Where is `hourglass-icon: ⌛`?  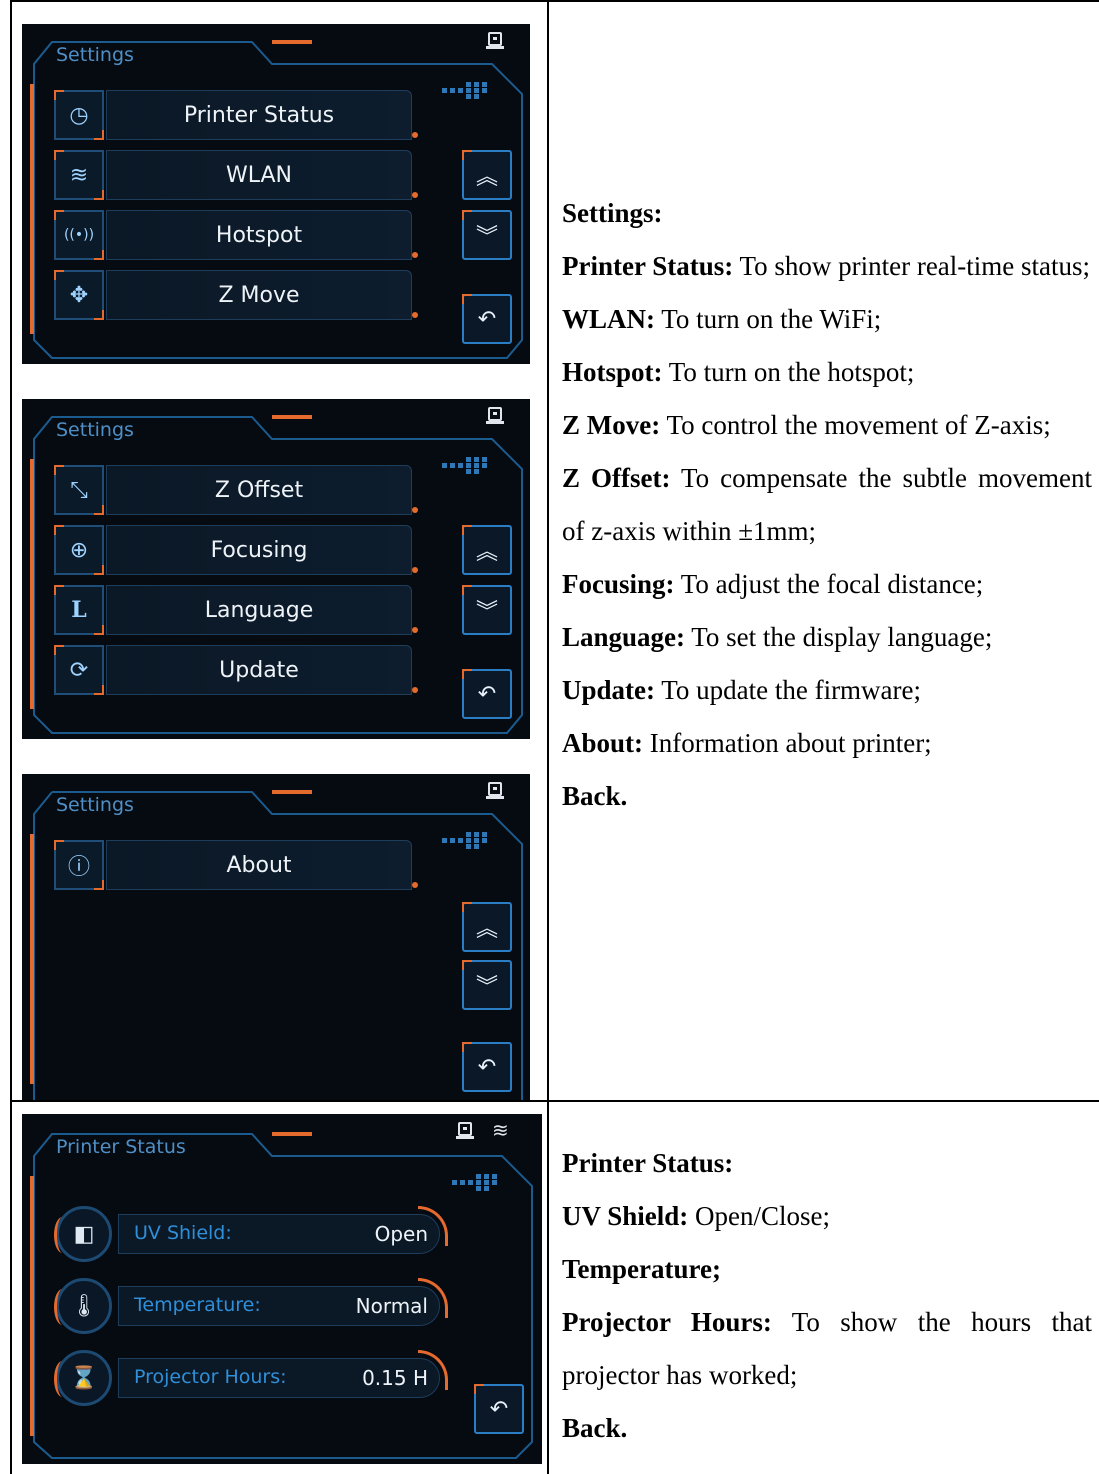
hourglass-icon: ⌛ is located at coordinates (83, 1378).